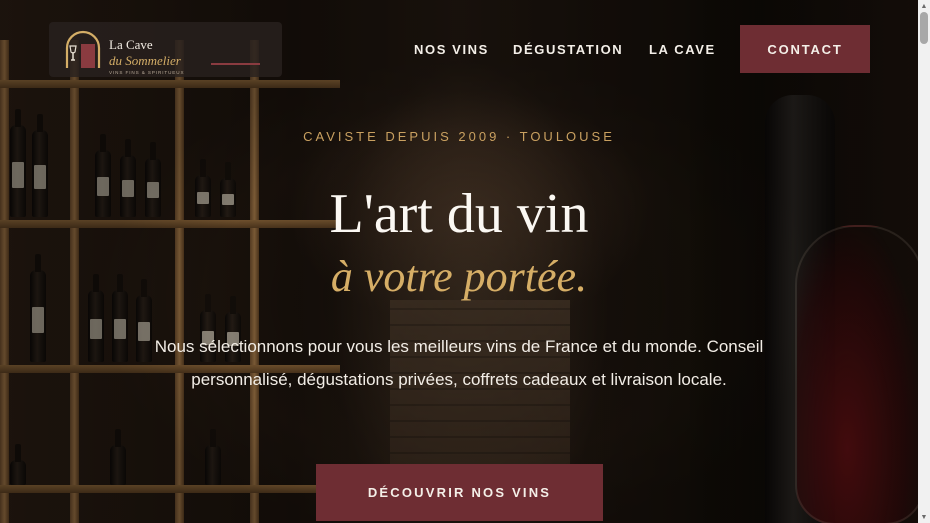  What do you see at coordinates (924, 261) in the screenshot?
I see `page-scrollbar: ▲ ▼` at bounding box center [924, 261].